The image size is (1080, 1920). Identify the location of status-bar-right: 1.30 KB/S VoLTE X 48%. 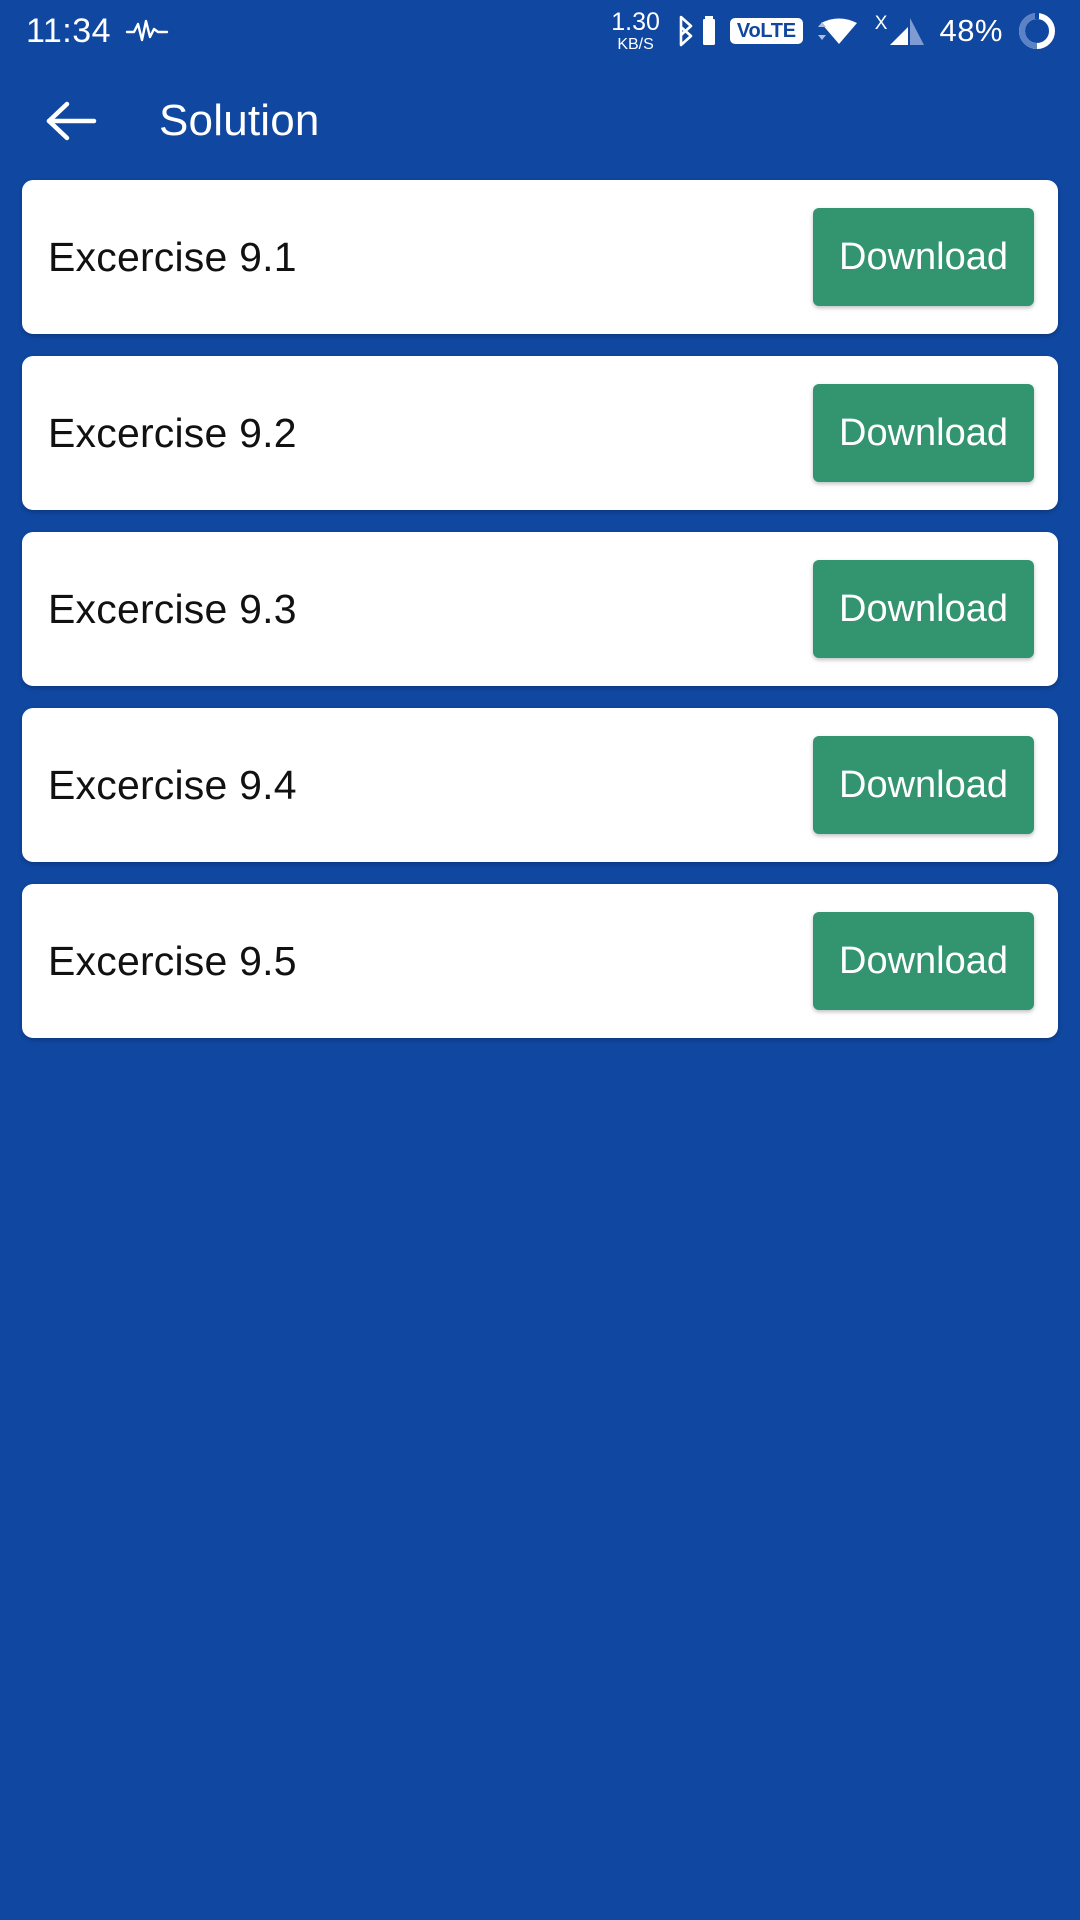
(834, 30).